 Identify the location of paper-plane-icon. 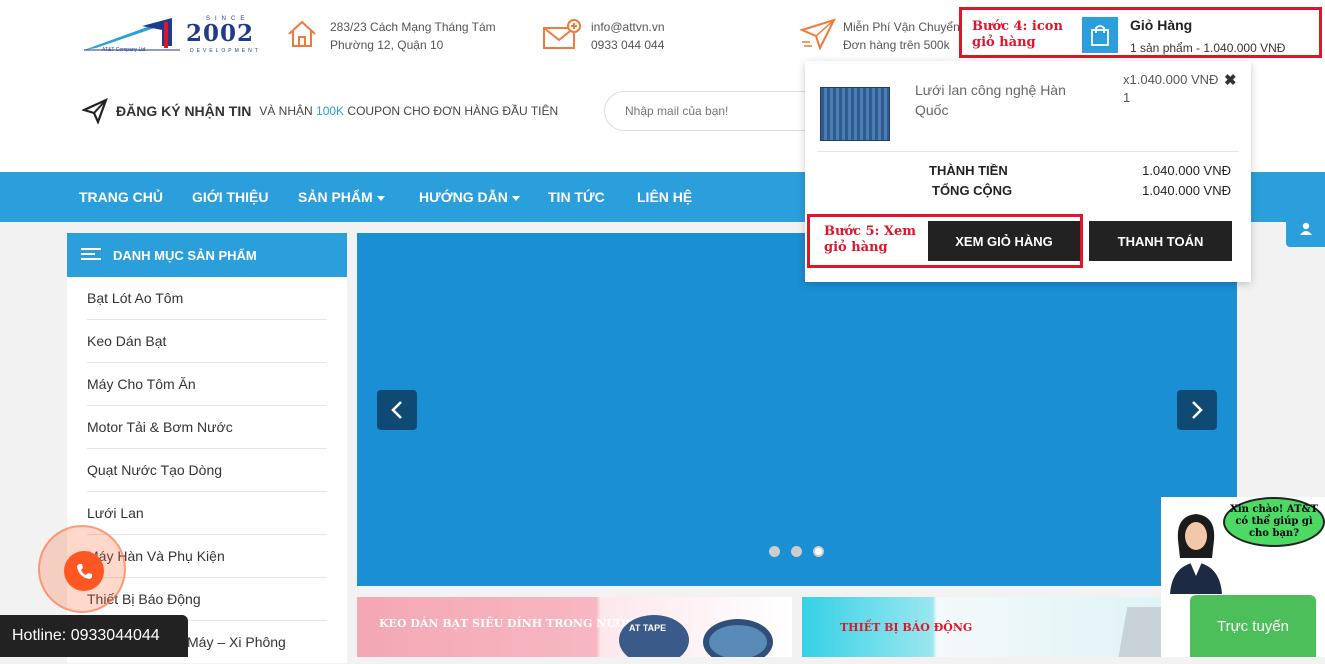
(818, 34).